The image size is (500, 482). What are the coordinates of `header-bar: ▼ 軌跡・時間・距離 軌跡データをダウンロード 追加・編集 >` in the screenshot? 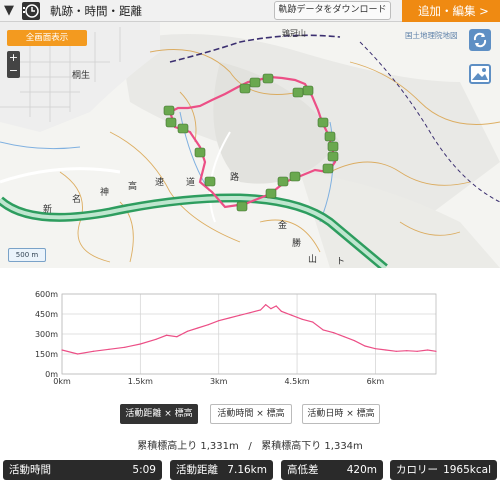 It's located at (250, 11).